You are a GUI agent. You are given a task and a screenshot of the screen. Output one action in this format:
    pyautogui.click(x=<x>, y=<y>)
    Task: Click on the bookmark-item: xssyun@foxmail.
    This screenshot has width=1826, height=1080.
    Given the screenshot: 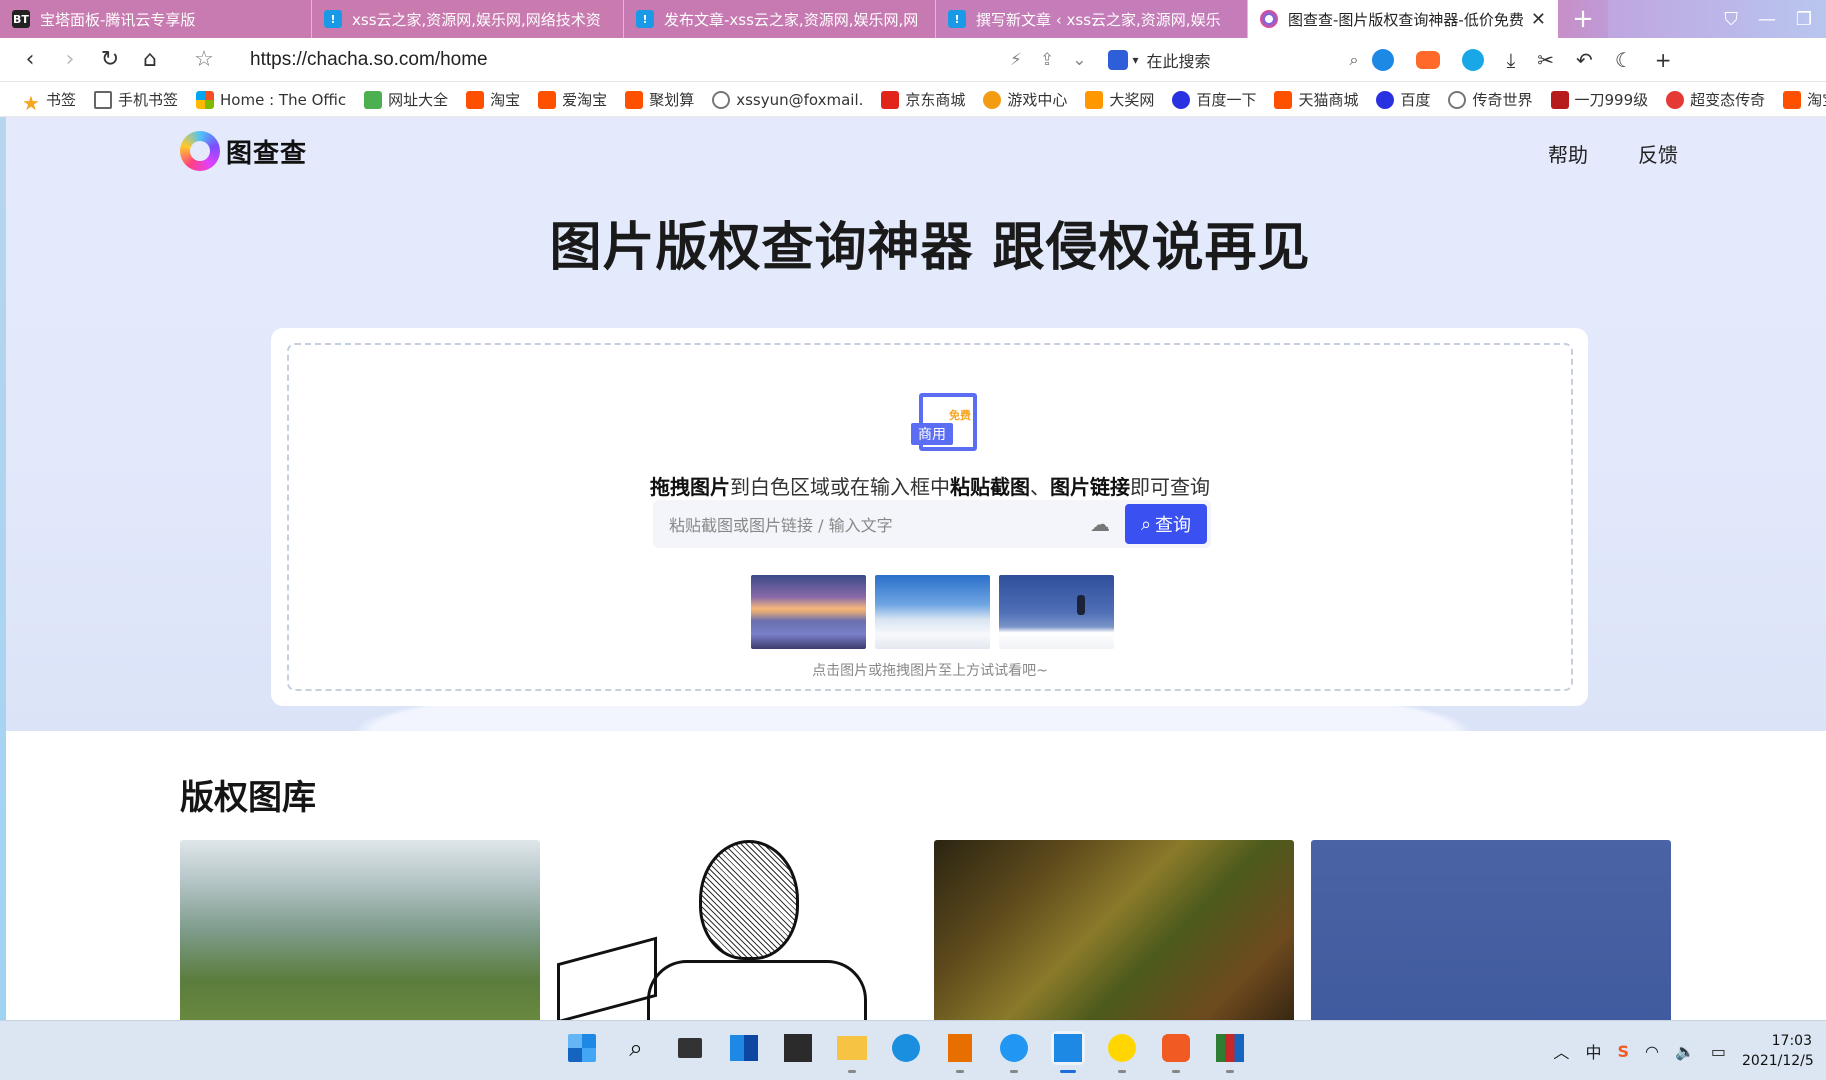 What is the action you would take?
    pyautogui.click(x=788, y=99)
    